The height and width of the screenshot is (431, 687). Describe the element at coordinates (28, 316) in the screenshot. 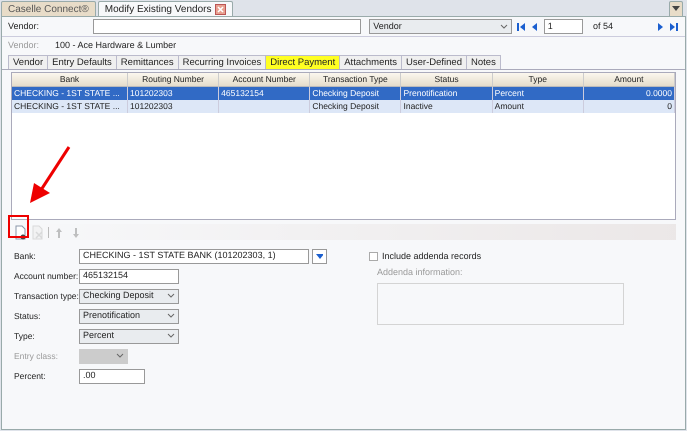

I see `field-label: Status:` at that location.